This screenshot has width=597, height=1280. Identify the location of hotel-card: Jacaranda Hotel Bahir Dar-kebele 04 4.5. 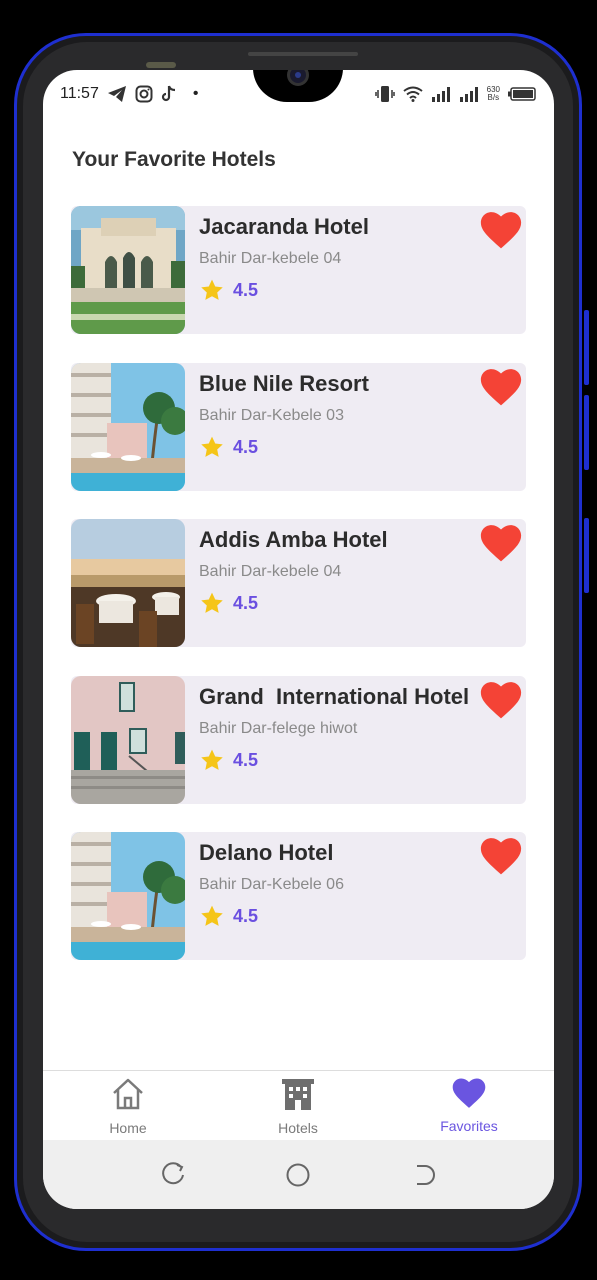
(298, 270).